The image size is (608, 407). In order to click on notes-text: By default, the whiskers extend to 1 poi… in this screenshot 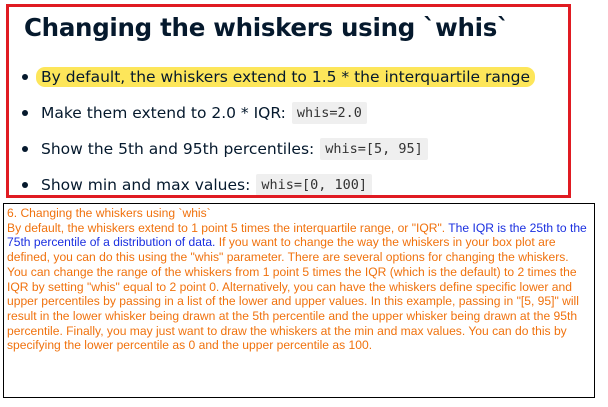, I will do `click(226, 227)`.